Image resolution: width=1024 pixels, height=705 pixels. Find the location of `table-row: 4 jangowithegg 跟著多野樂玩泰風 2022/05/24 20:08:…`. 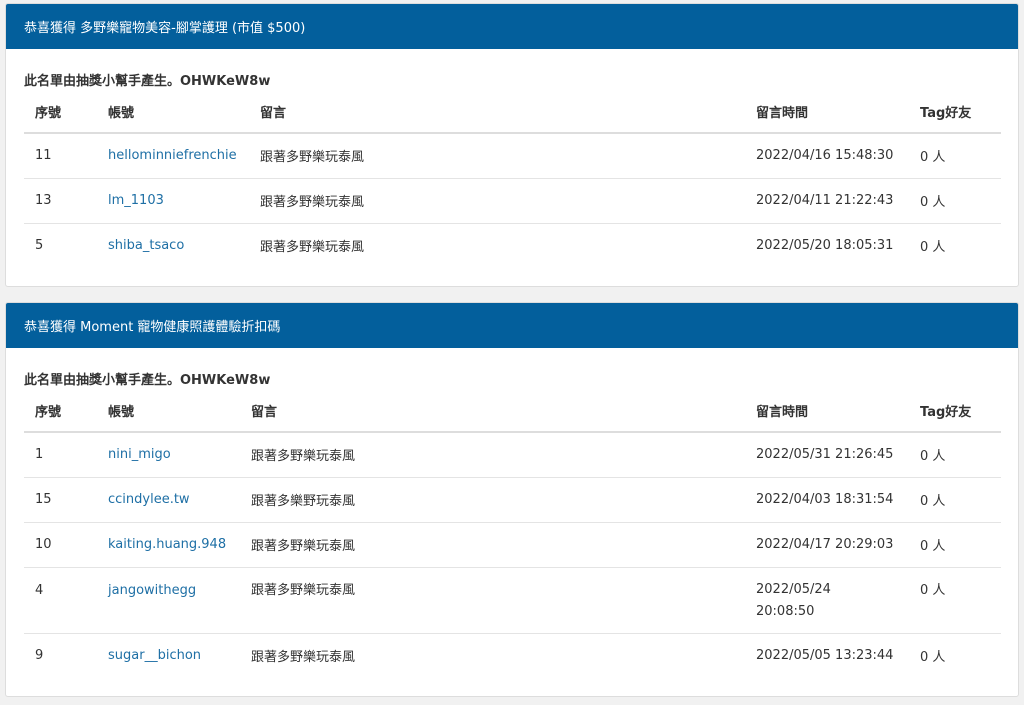

table-row: 4 jangowithegg 跟著多野樂玩泰風 2022/05/24 20:08:… is located at coordinates (512, 599).